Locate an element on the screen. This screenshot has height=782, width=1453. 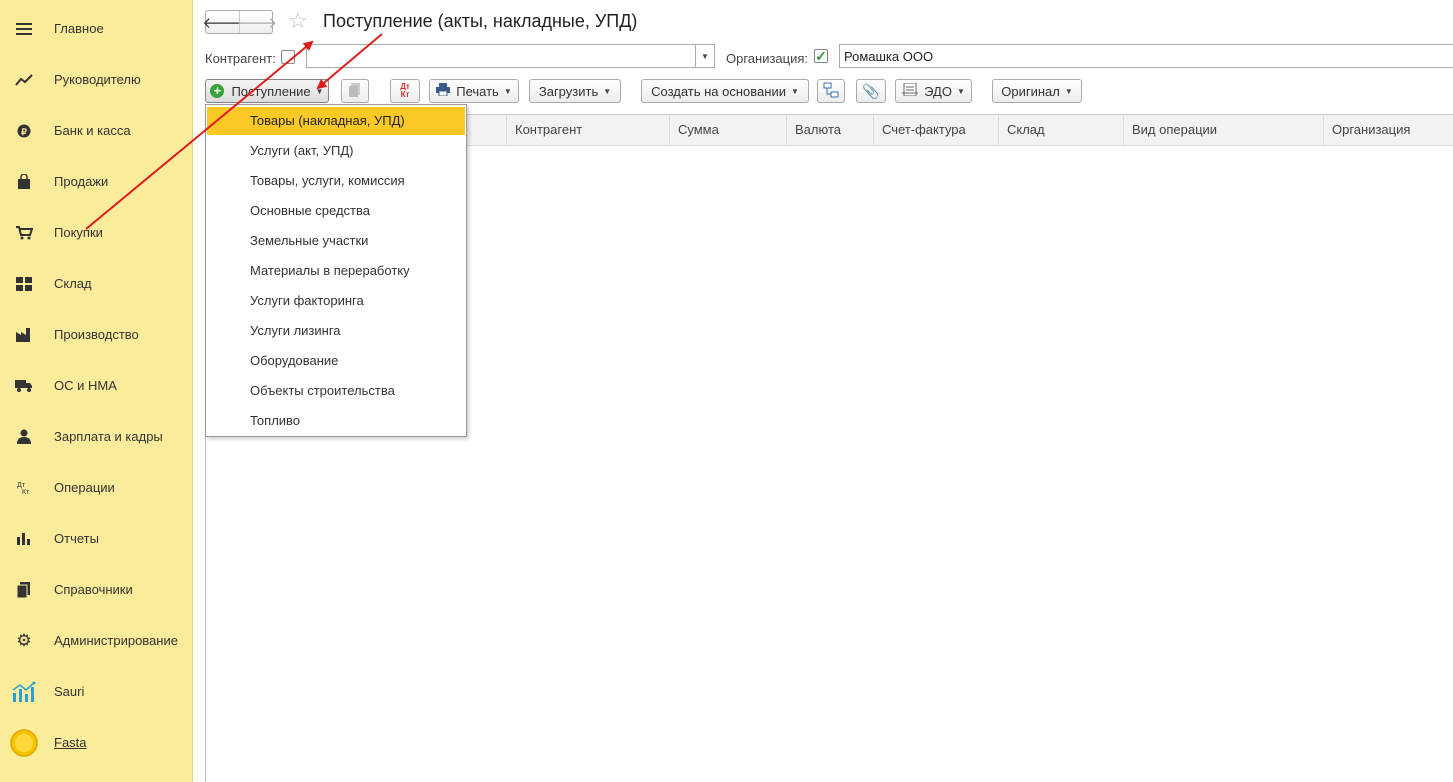
sidebar-item-label: Банк и касса is located at coordinates (92, 130).